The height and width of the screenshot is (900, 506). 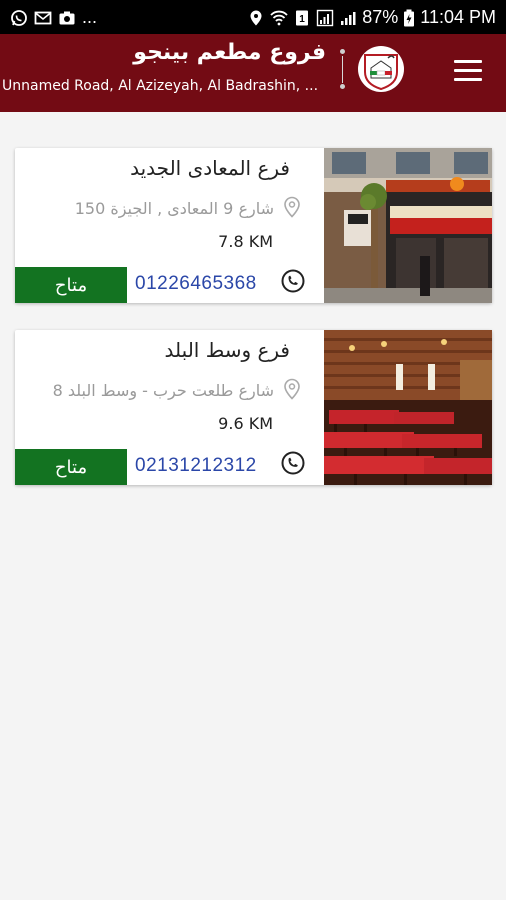 What do you see at coordinates (19, 17) in the screenshot?
I see `whatsapp-icon` at bounding box center [19, 17].